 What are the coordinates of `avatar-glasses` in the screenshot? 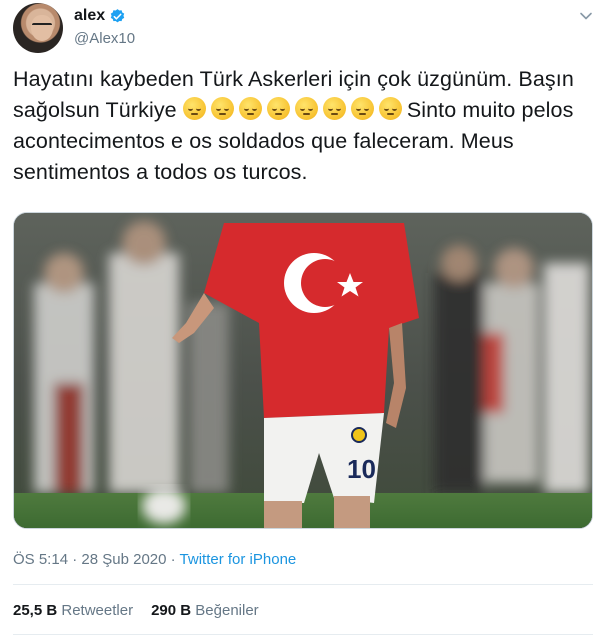 It's located at (42, 25).